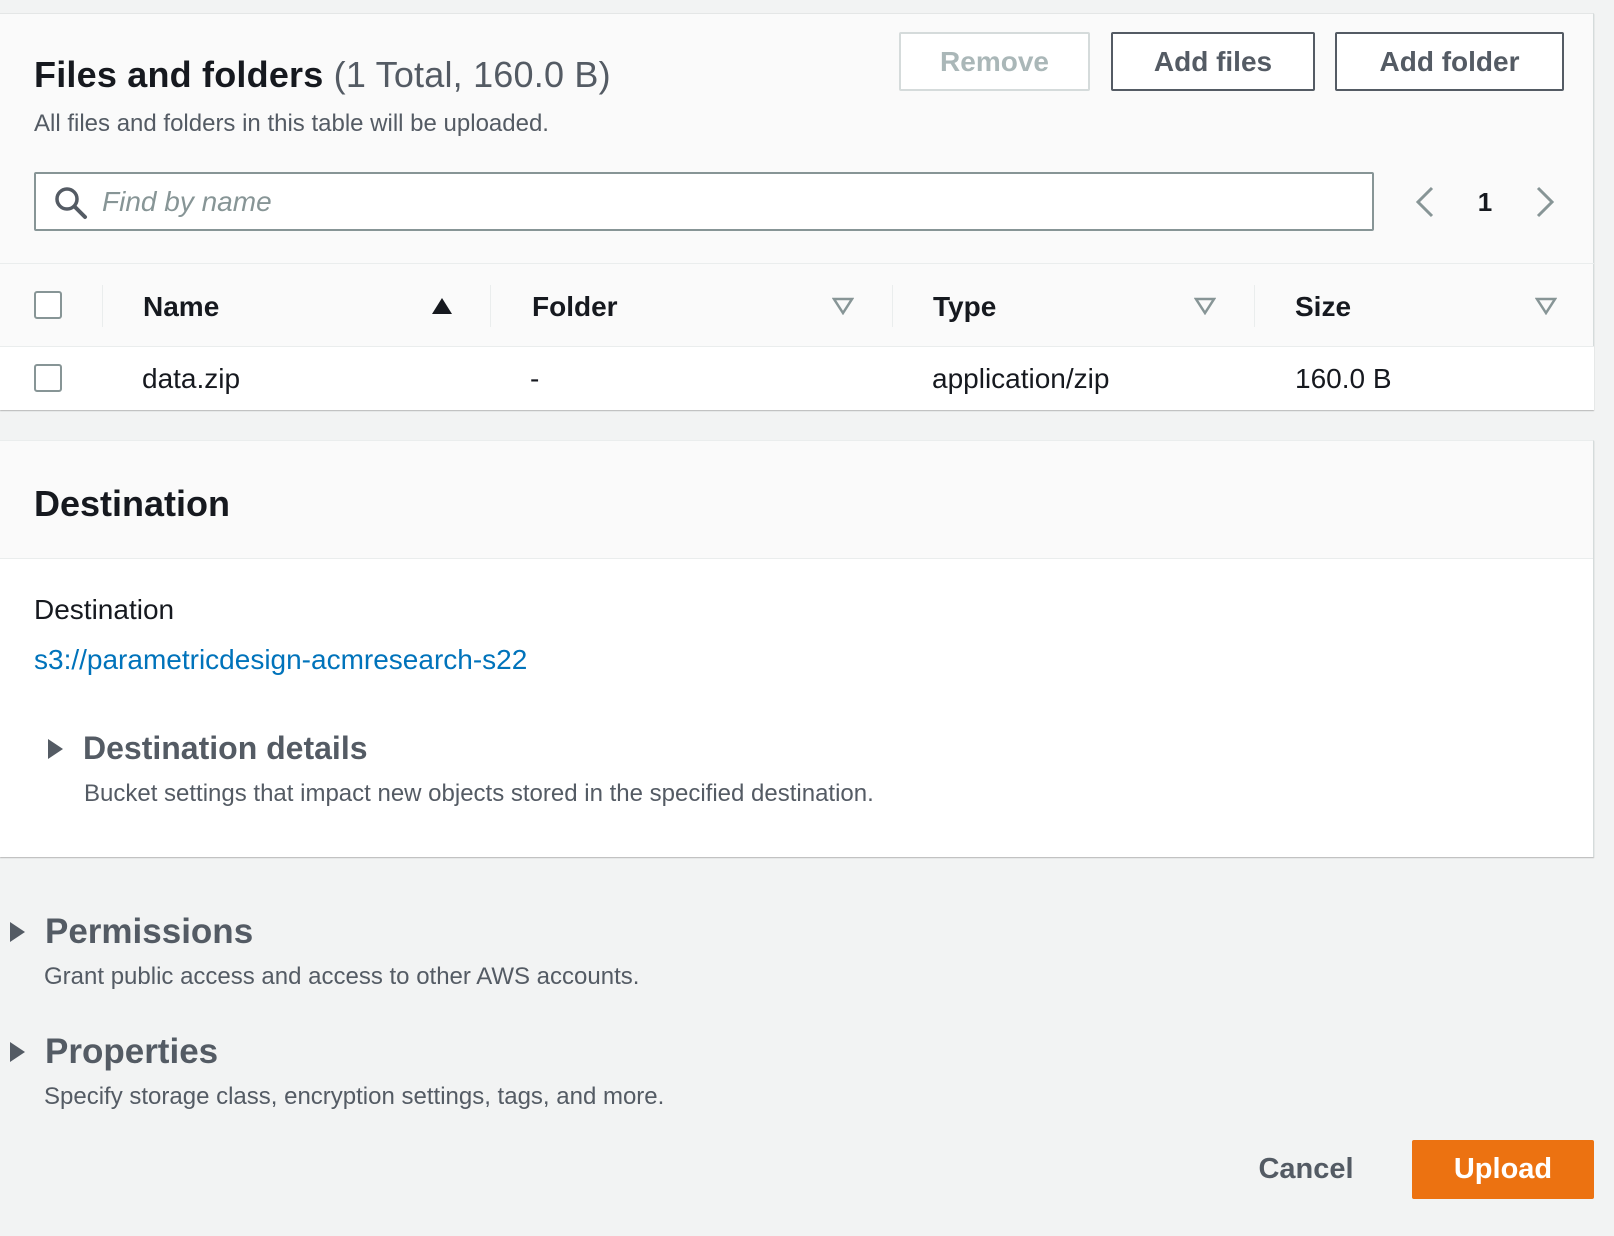 Image resolution: width=1614 pixels, height=1236 pixels. I want to click on remove-button: Remove, so click(994, 61).